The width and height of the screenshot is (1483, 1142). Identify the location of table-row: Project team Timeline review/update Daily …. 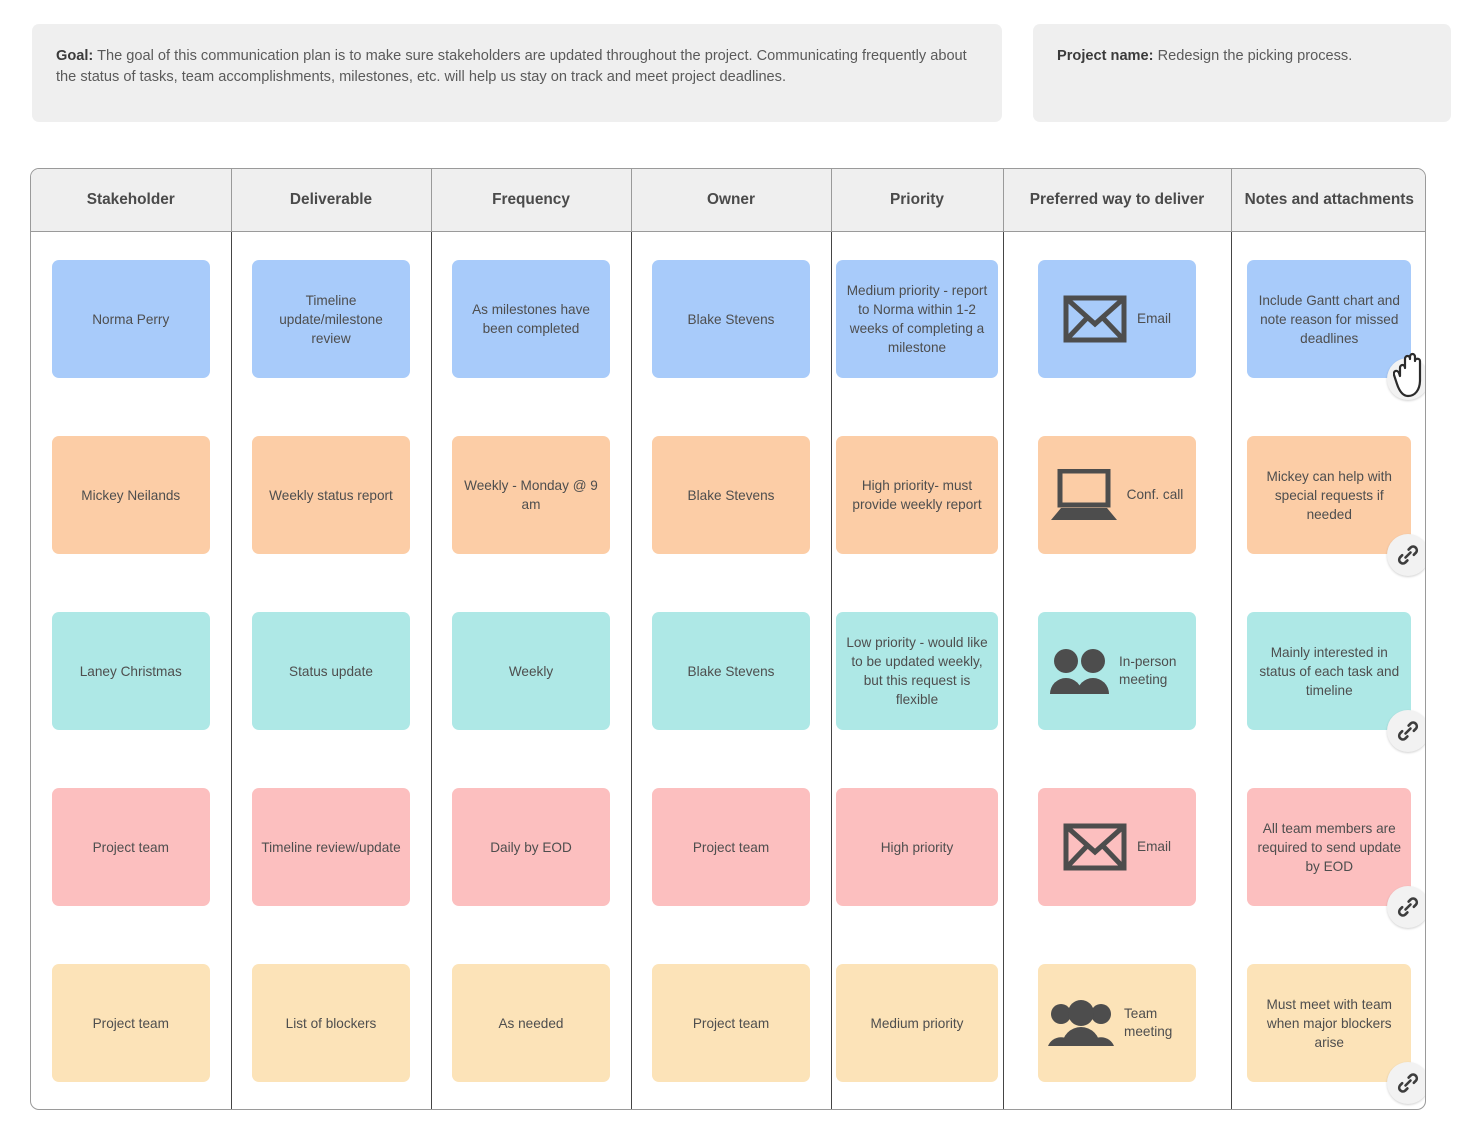
(728, 847).